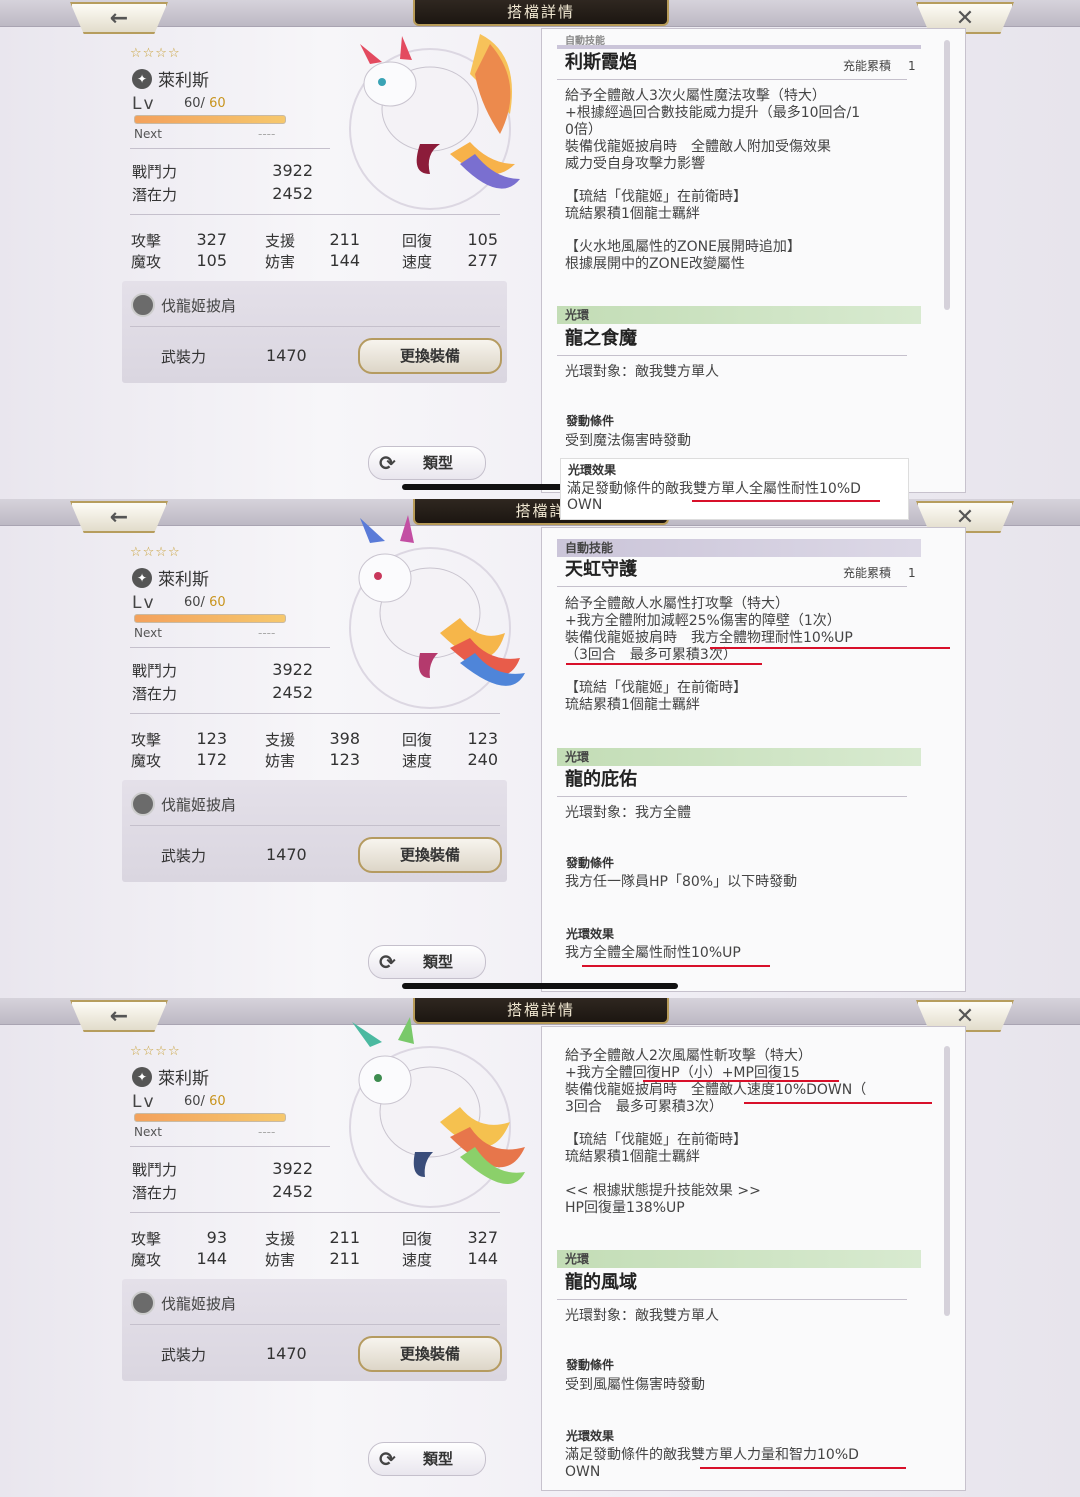  I want to click on matk-value: 105, so click(211, 260).